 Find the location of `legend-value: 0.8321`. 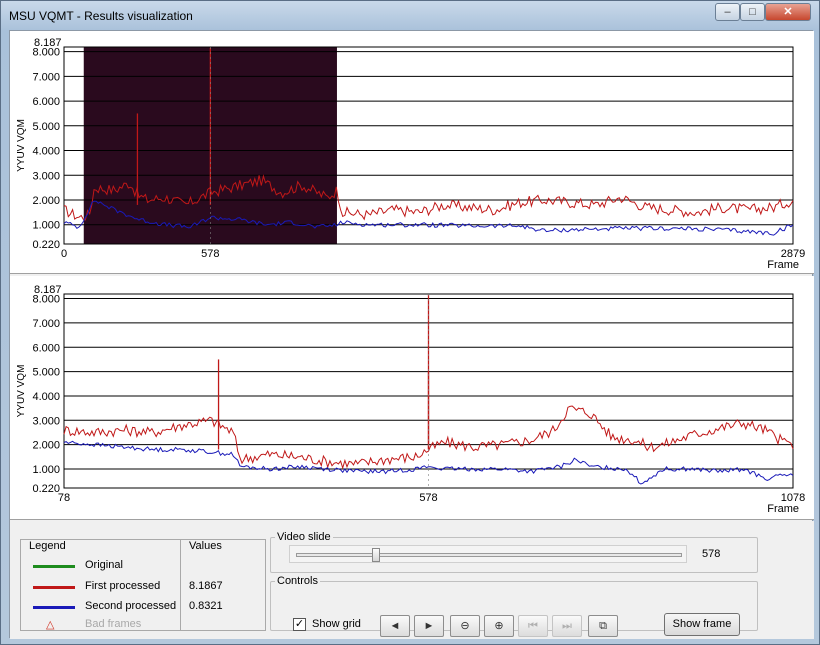

legend-value: 0.8321 is located at coordinates (206, 606).